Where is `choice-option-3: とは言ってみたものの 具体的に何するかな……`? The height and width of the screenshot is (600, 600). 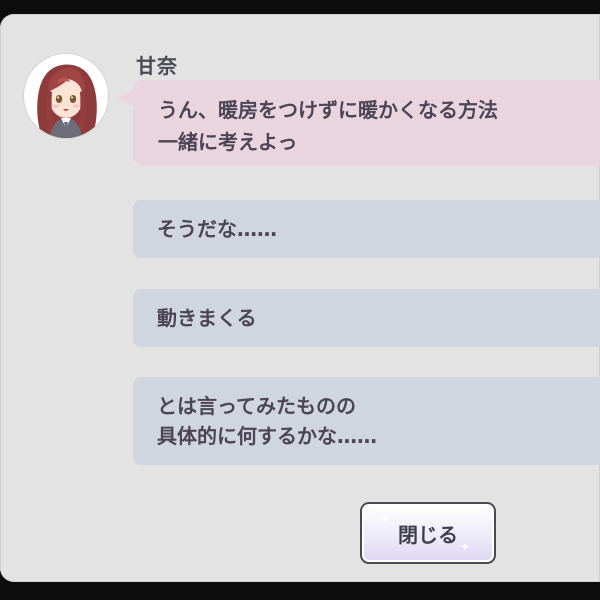 choice-option-3: とは言ってみたものの 具体的に何するかな…… is located at coordinates (366, 421).